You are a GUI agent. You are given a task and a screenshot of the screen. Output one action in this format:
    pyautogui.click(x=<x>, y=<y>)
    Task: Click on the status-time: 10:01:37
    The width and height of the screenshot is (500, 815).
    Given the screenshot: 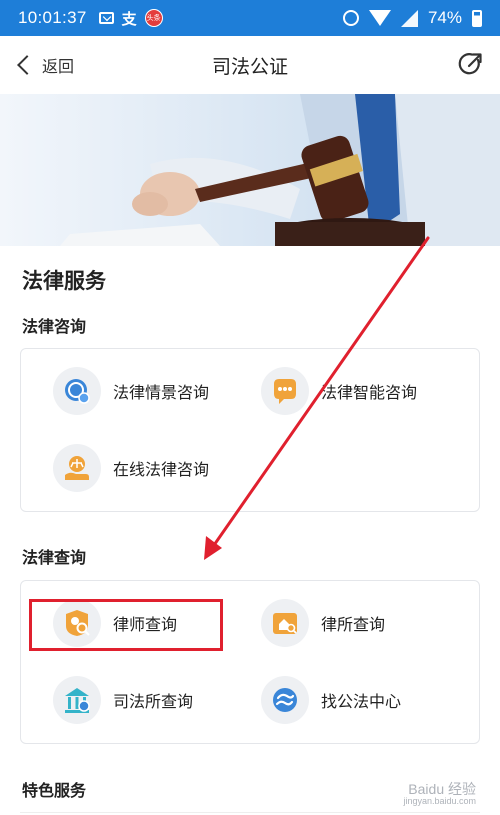 What is the action you would take?
    pyautogui.click(x=52, y=17)
    